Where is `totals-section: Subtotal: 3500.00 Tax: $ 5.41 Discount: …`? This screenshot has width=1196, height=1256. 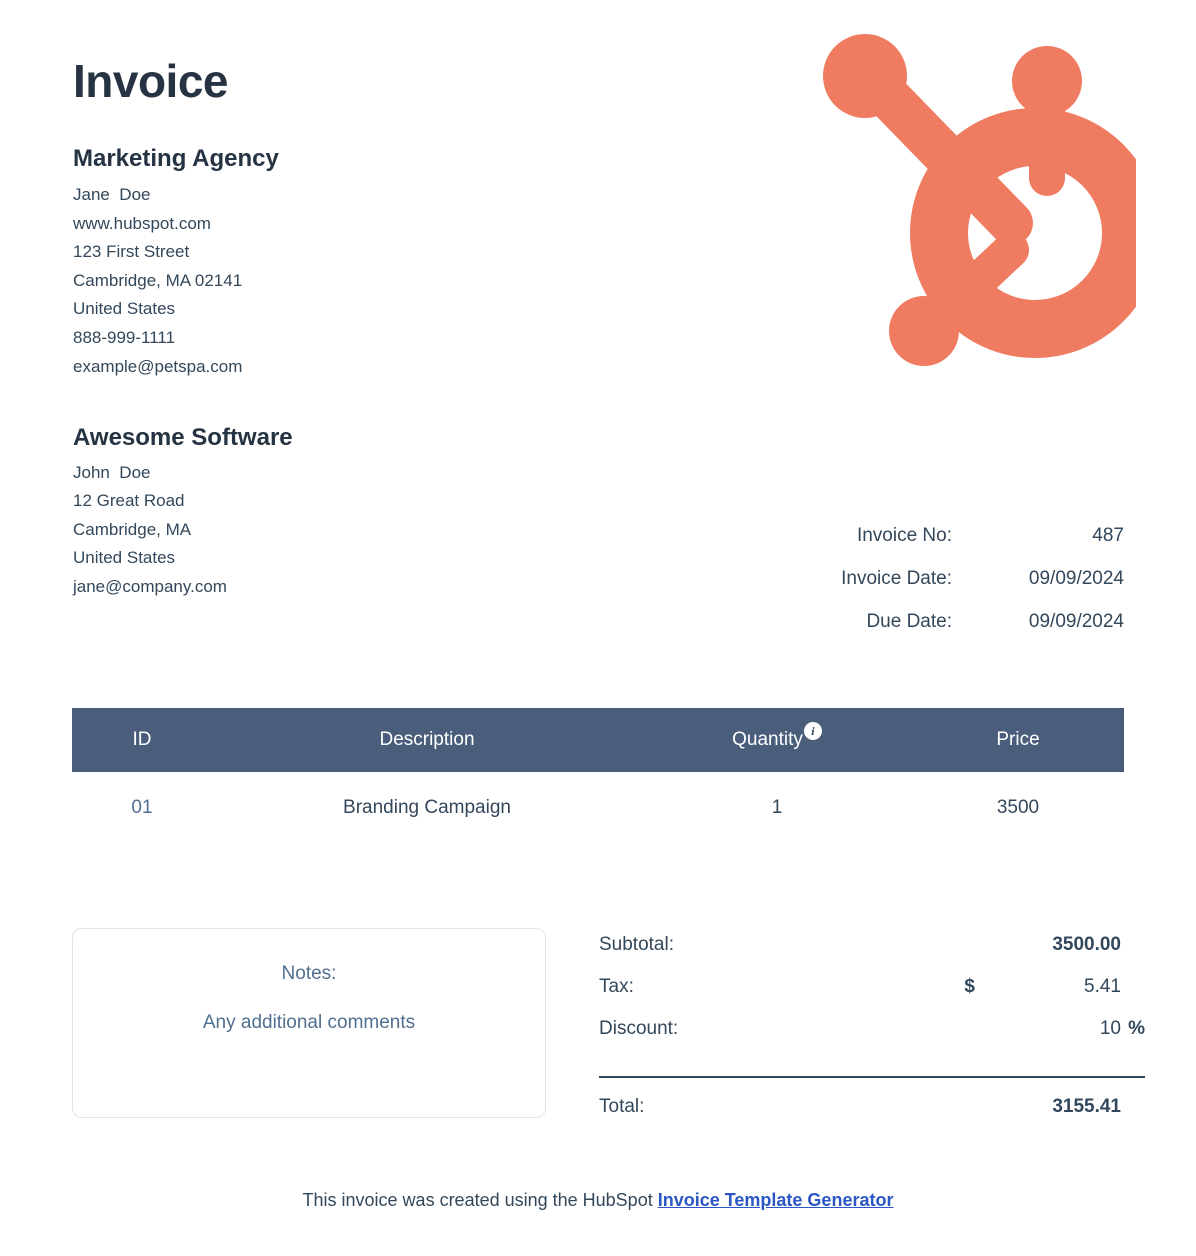 totals-section: Subtotal: 3500.00 Tax: $ 5.41 Discount: … is located at coordinates (872, 1032).